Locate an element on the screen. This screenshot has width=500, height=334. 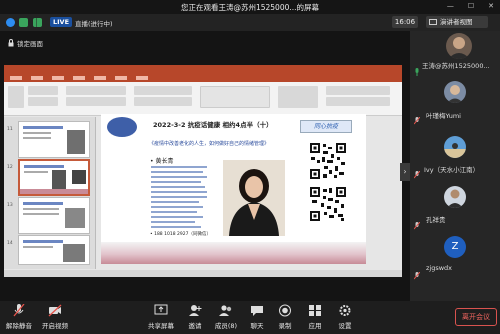
signal-icon is located at coordinates (37, 22).